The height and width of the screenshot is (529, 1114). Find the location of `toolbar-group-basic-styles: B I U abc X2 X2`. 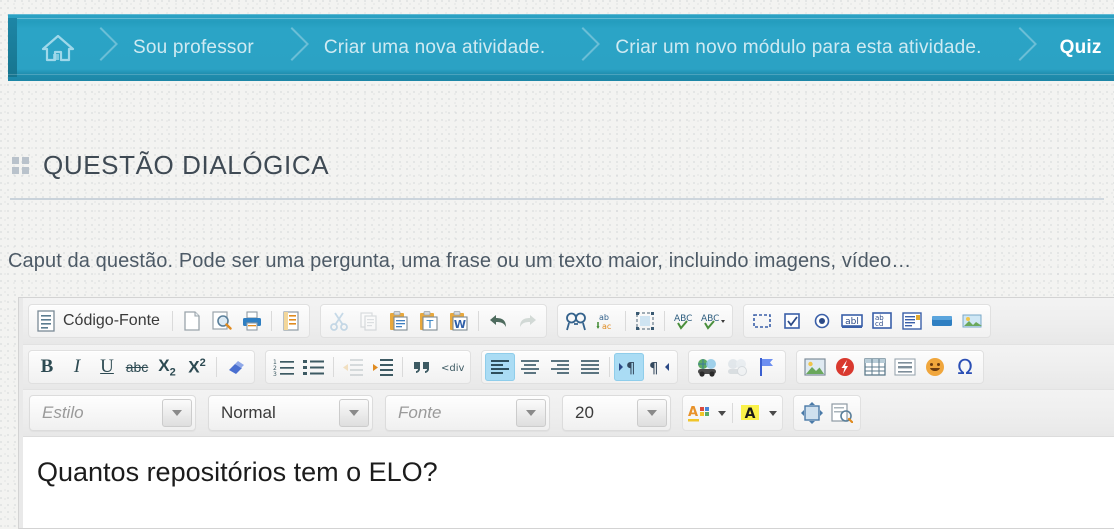

toolbar-group-basic-styles: B I U abc X2 X2 is located at coordinates (141, 367).